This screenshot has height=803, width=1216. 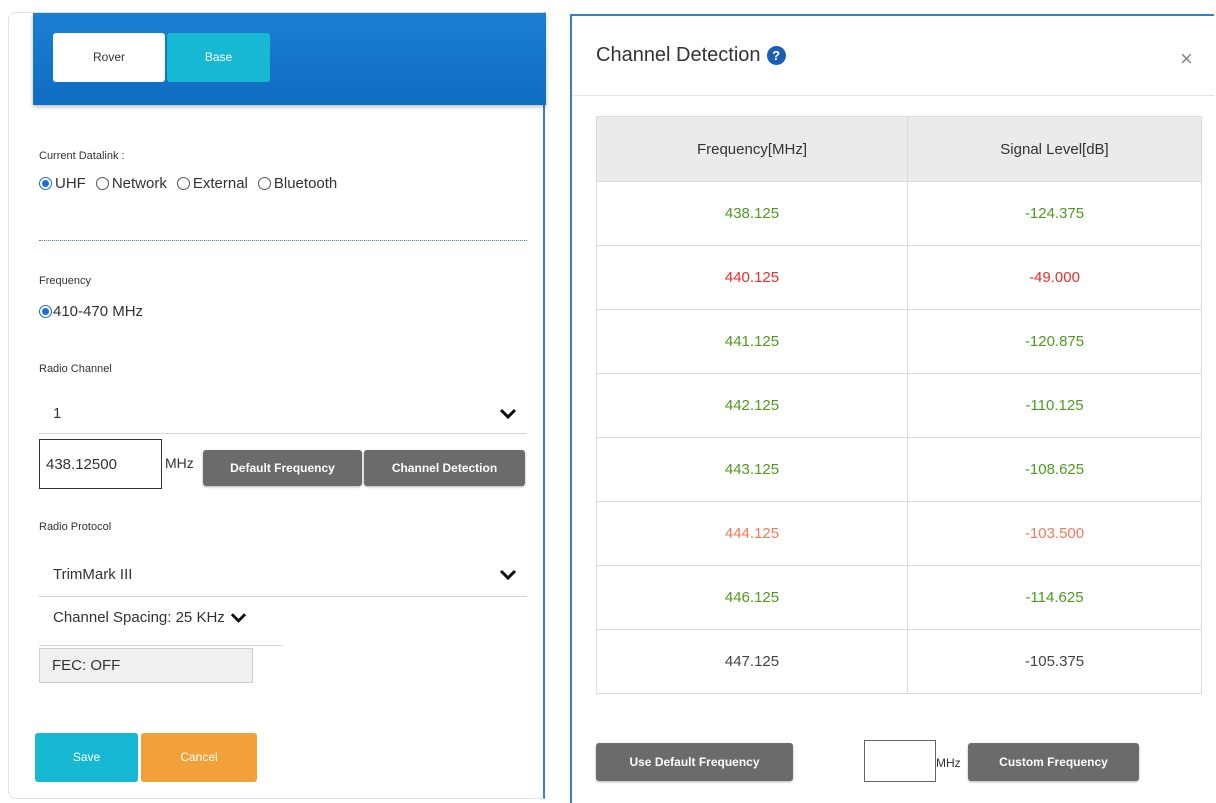 I want to click on radio-protocol-value: TrimMark III, so click(x=93, y=574).